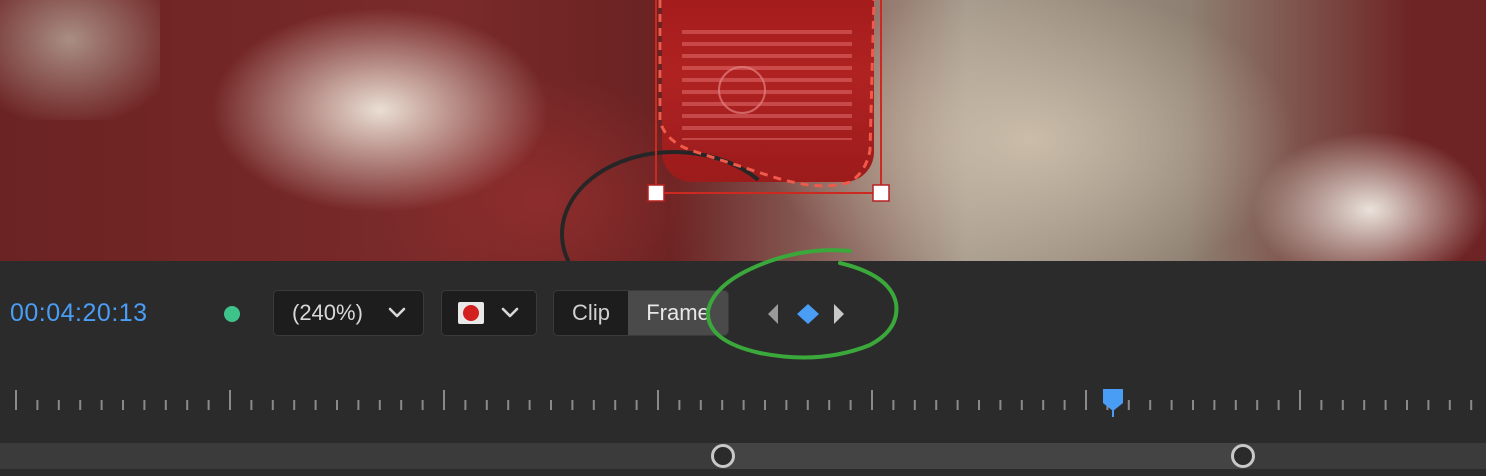  I want to click on timecode-display: 00:04:20:13, so click(79, 313).